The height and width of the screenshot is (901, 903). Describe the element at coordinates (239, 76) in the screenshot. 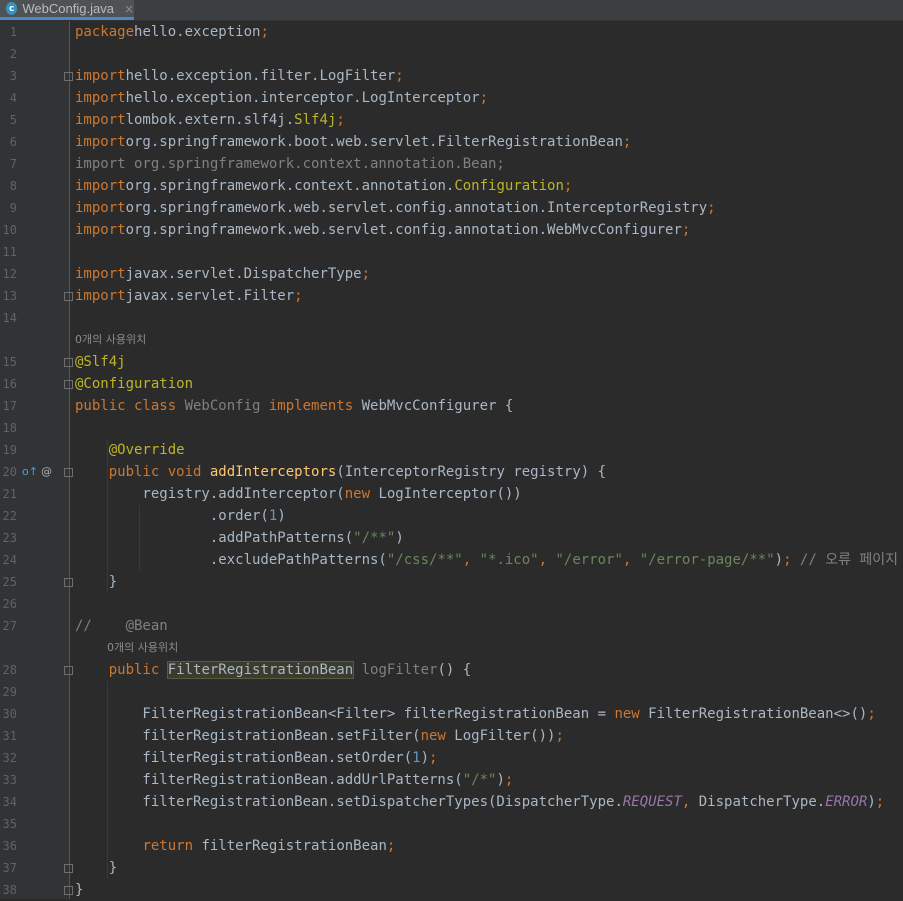

I see `code-line: importhello.exception.filter.LogFilter;` at that location.